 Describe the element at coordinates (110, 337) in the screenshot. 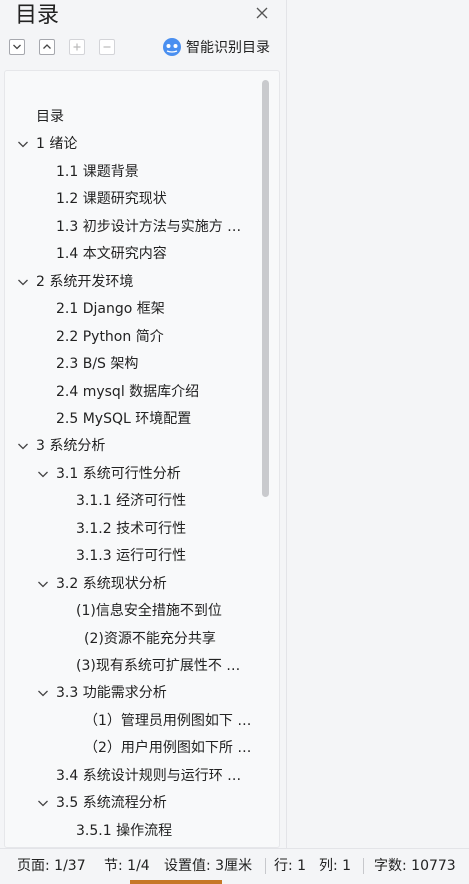

I see `toc-item: 2.2 Python 简介` at that location.